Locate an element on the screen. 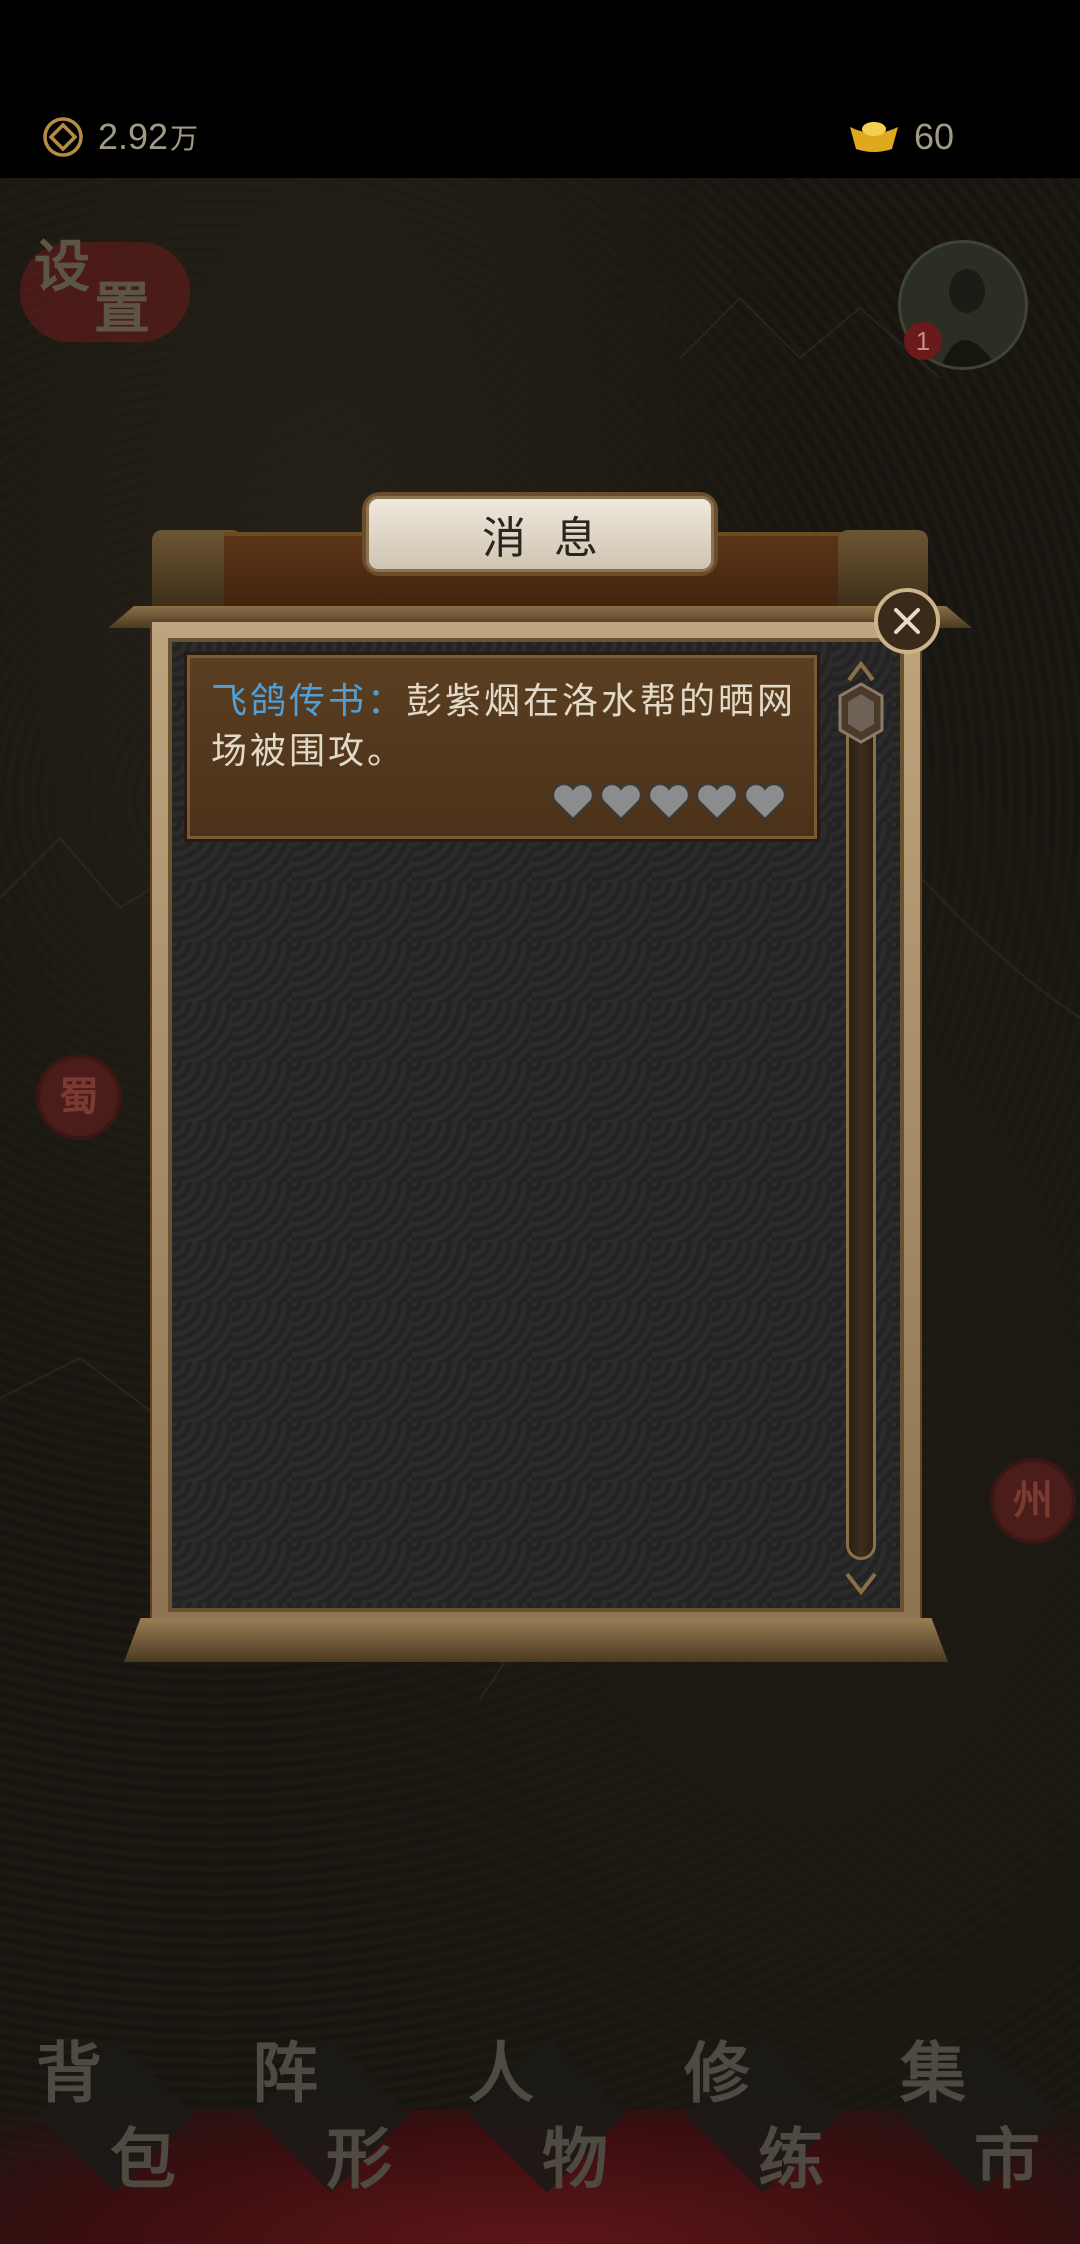 Image resolution: width=1080 pixels, height=2244 pixels. scrollbar-thumb is located at coordinates (861, 713).